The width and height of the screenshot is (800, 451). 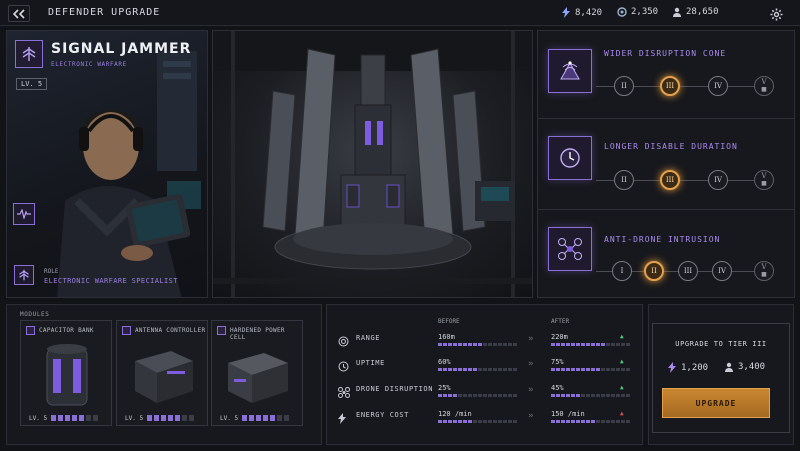 I want to click on stat-before-value: 60%, so click(x=444, y=362).